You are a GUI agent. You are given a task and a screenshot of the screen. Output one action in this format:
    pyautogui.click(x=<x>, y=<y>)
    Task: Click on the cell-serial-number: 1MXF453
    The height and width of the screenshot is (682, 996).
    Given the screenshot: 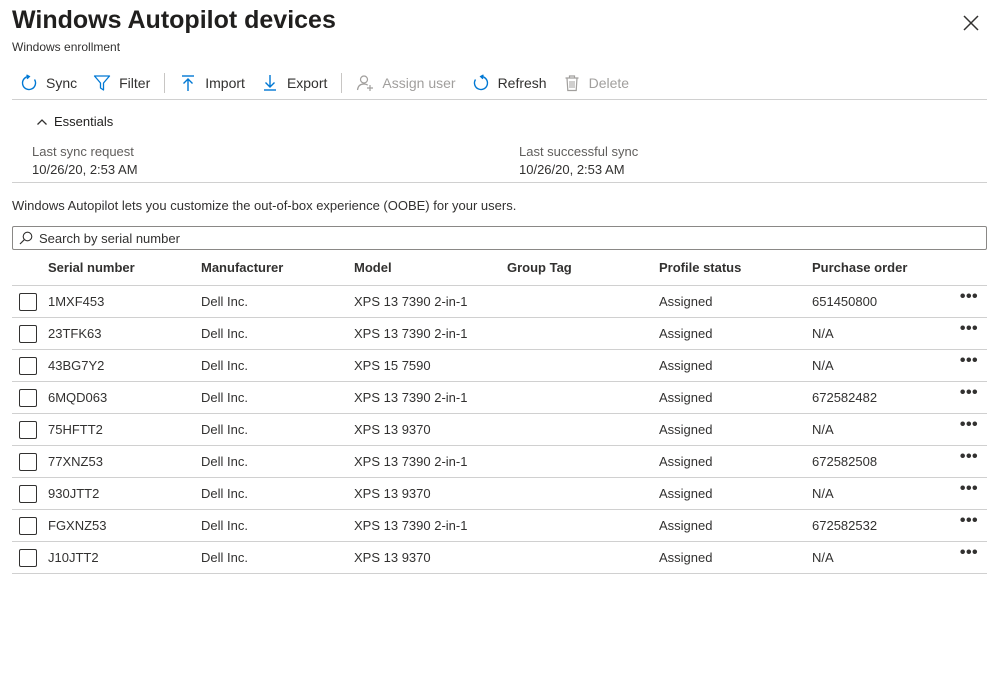 What is the action you would take?
    pyautogui.click(x=76, y=301)
    